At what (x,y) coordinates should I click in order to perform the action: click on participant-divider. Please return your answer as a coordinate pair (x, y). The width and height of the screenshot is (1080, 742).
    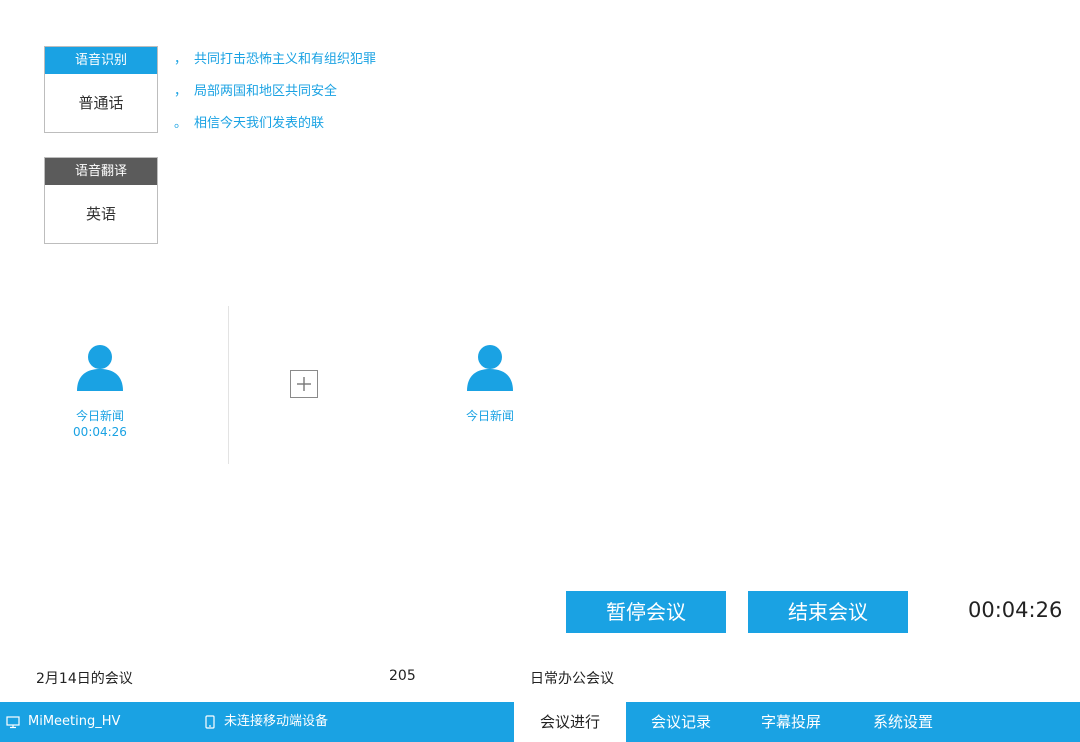
    Looking at the image, I should click on (228, 385).